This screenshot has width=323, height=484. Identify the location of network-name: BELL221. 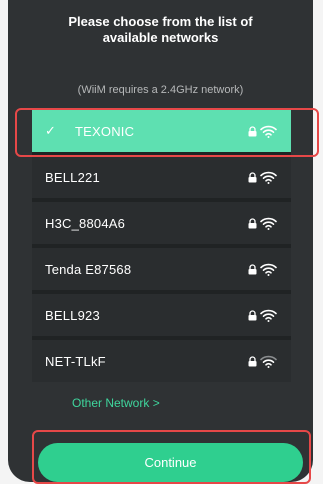
(72, 177).